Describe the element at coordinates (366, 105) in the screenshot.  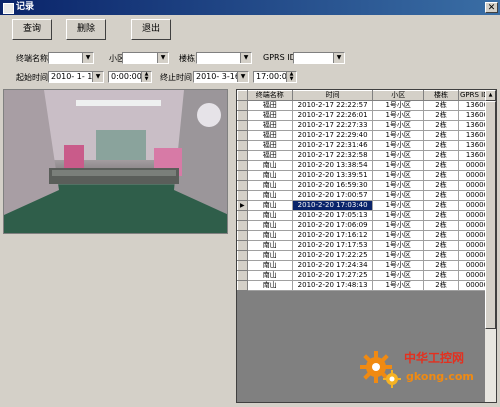
I see `table-row: 福田 2010-2-17 22:22:57 1号小区 2栋 13600` at that location.